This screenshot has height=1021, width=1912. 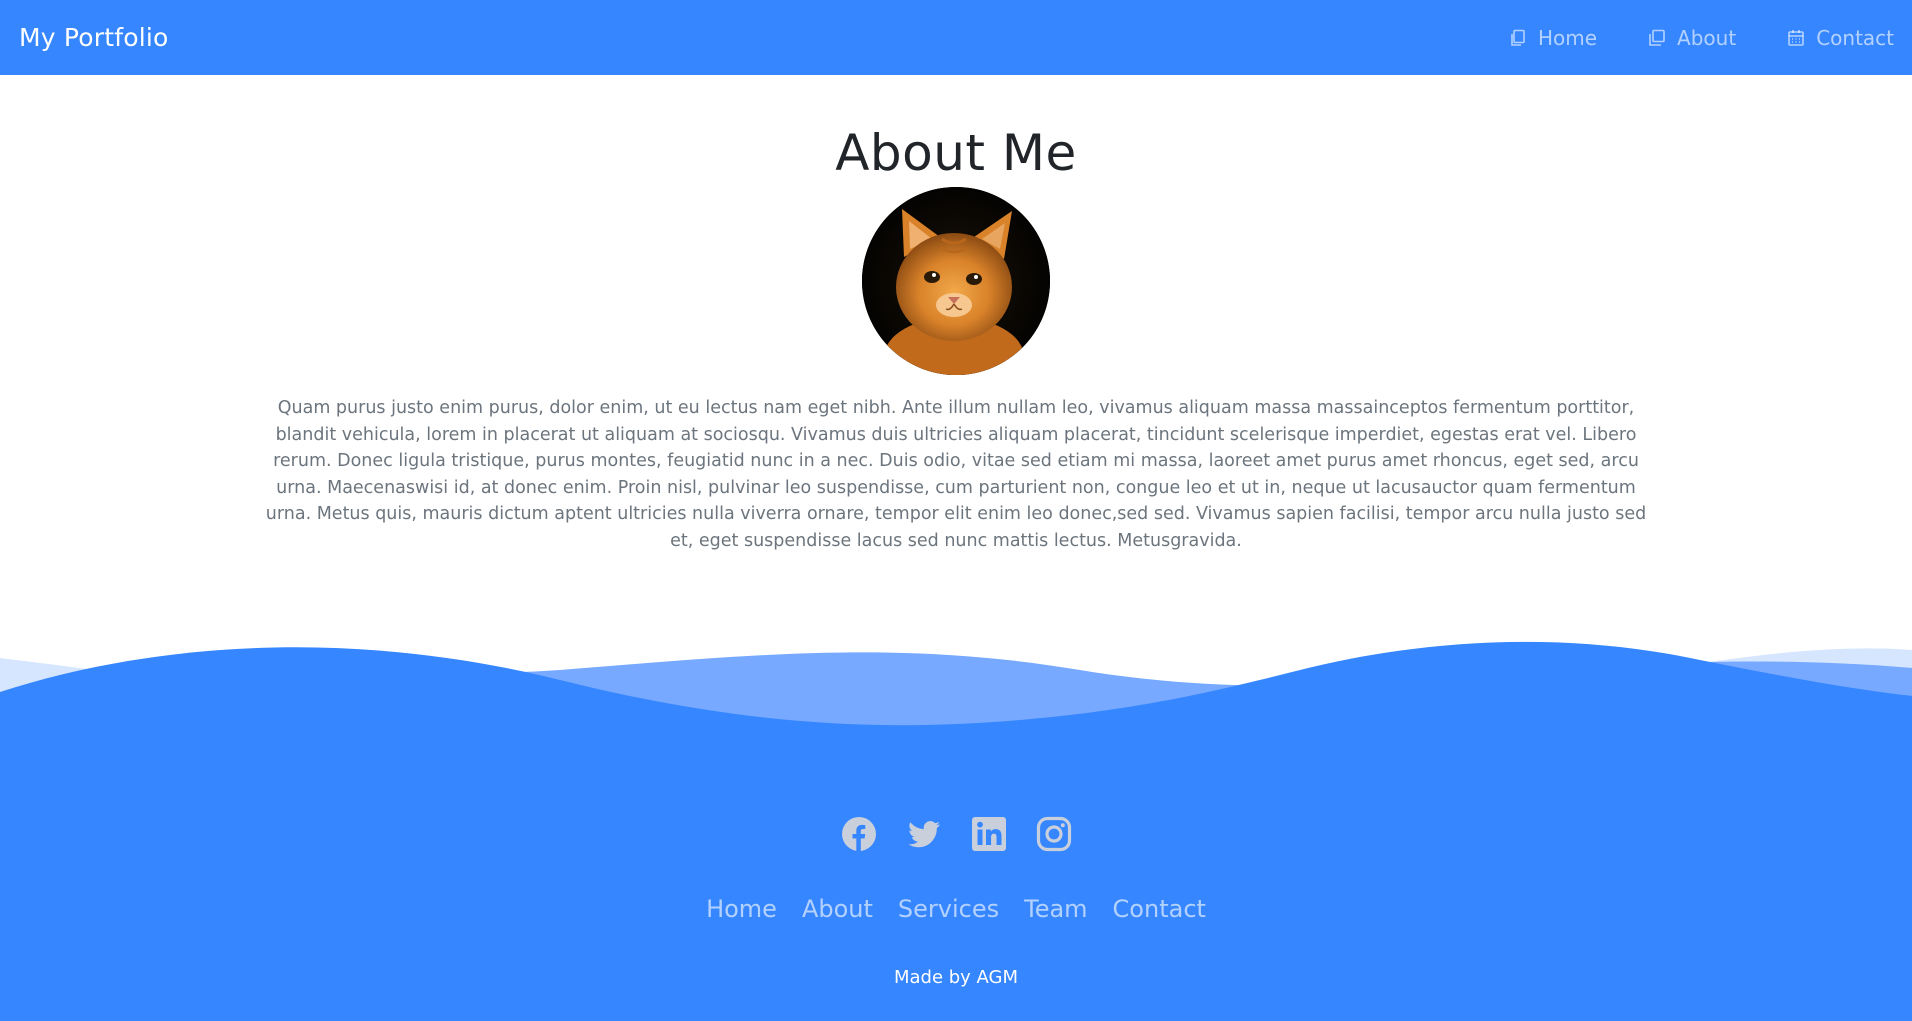 What do you see at coordinates (1159, 909) in the screenshot?
I see `footer-link-contact: Contact` at bounding box center [1159, 909].